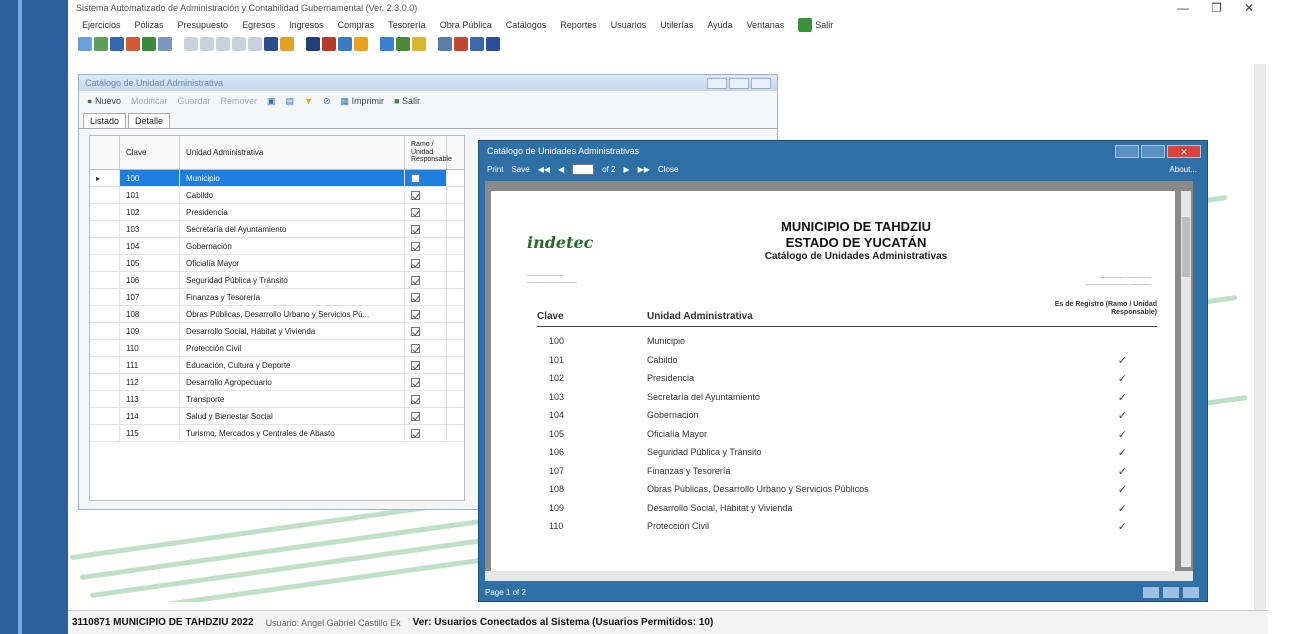 This screenshot has height=634, width=1313. What do you see at coordinates (277, 212) in the screenshot?
I see `table-row: 102 Presidencia` at bounding box center [277, 212].